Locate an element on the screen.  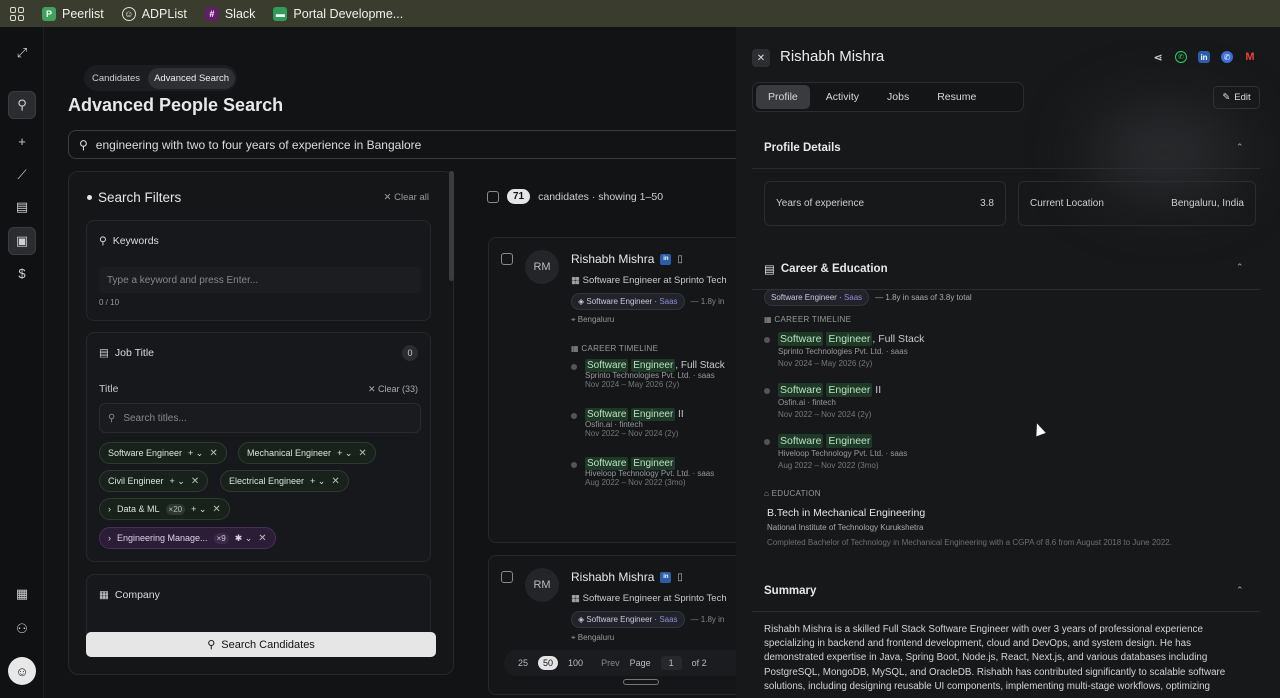
bookmark-peerlist: P Peerlist is located at coordinates (73, 13).